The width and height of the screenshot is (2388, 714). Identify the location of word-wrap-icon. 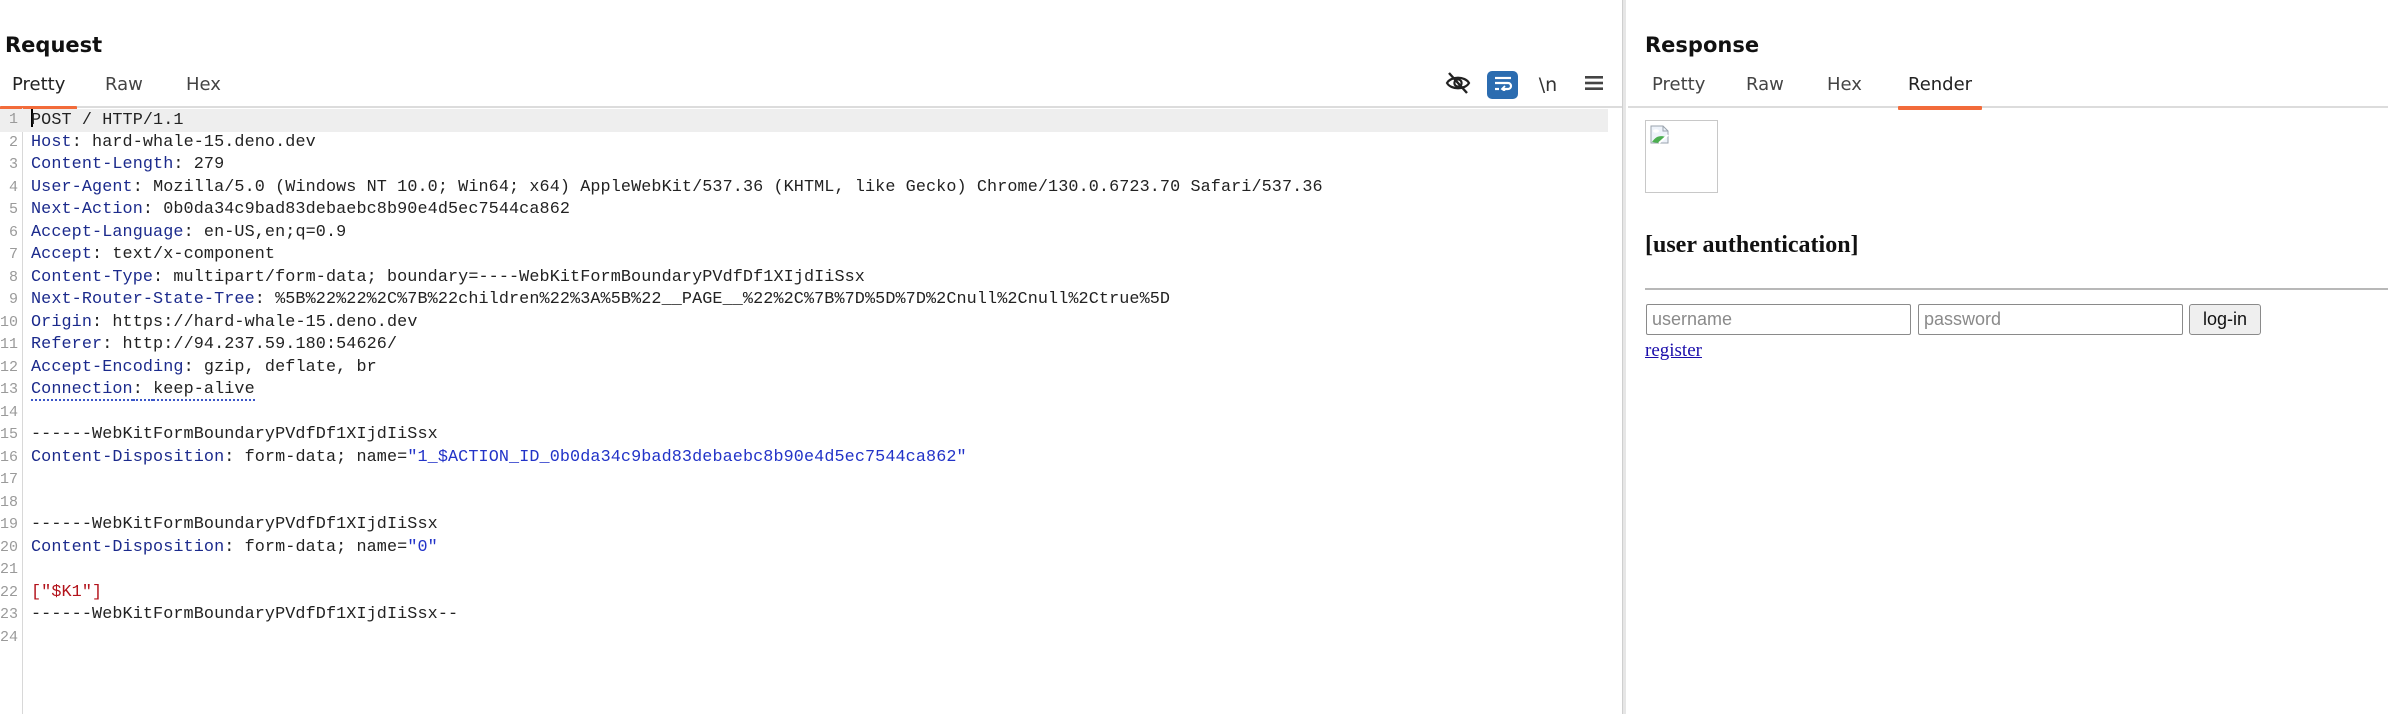
(1503, 85).